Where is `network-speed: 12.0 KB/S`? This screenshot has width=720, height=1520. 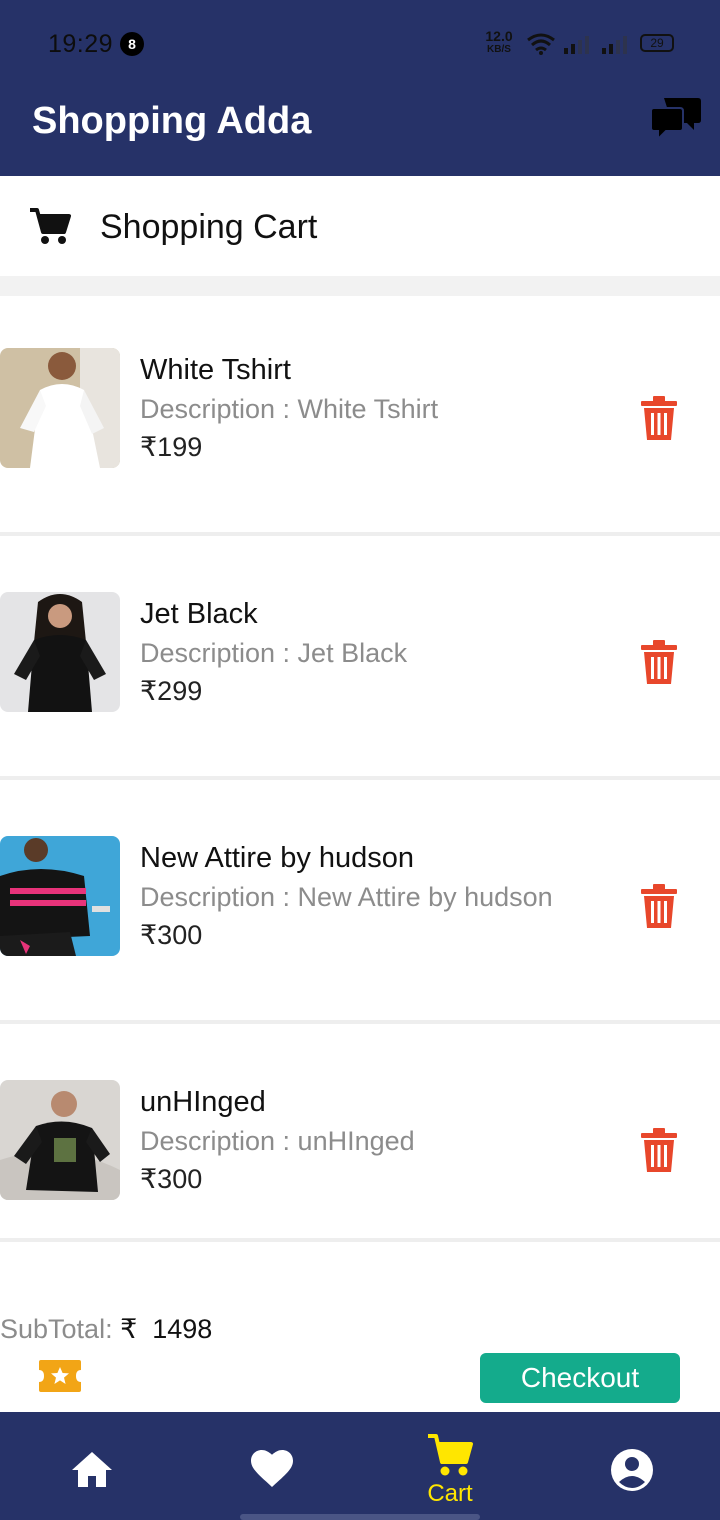
network-speed: 12.0 KB/S is located at coordinates (499, 42).